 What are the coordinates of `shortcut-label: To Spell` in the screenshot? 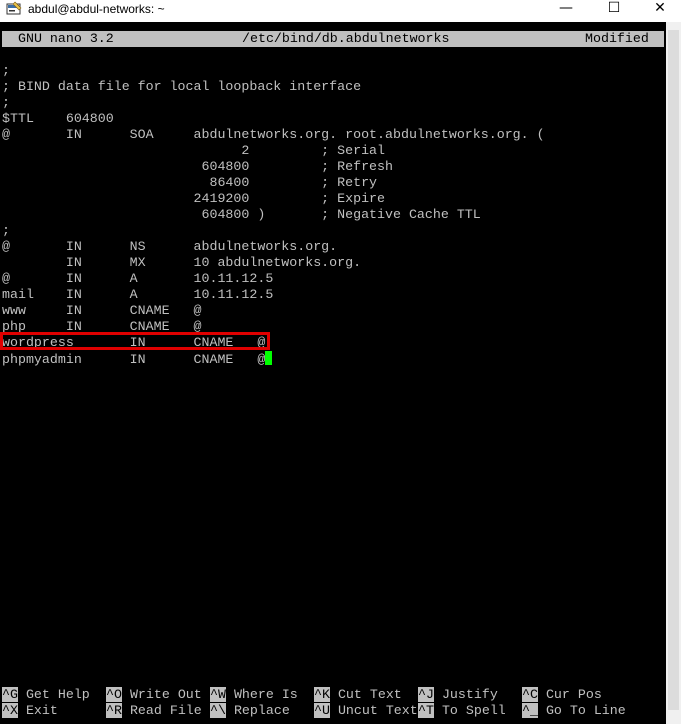 It's located at (469, 710).